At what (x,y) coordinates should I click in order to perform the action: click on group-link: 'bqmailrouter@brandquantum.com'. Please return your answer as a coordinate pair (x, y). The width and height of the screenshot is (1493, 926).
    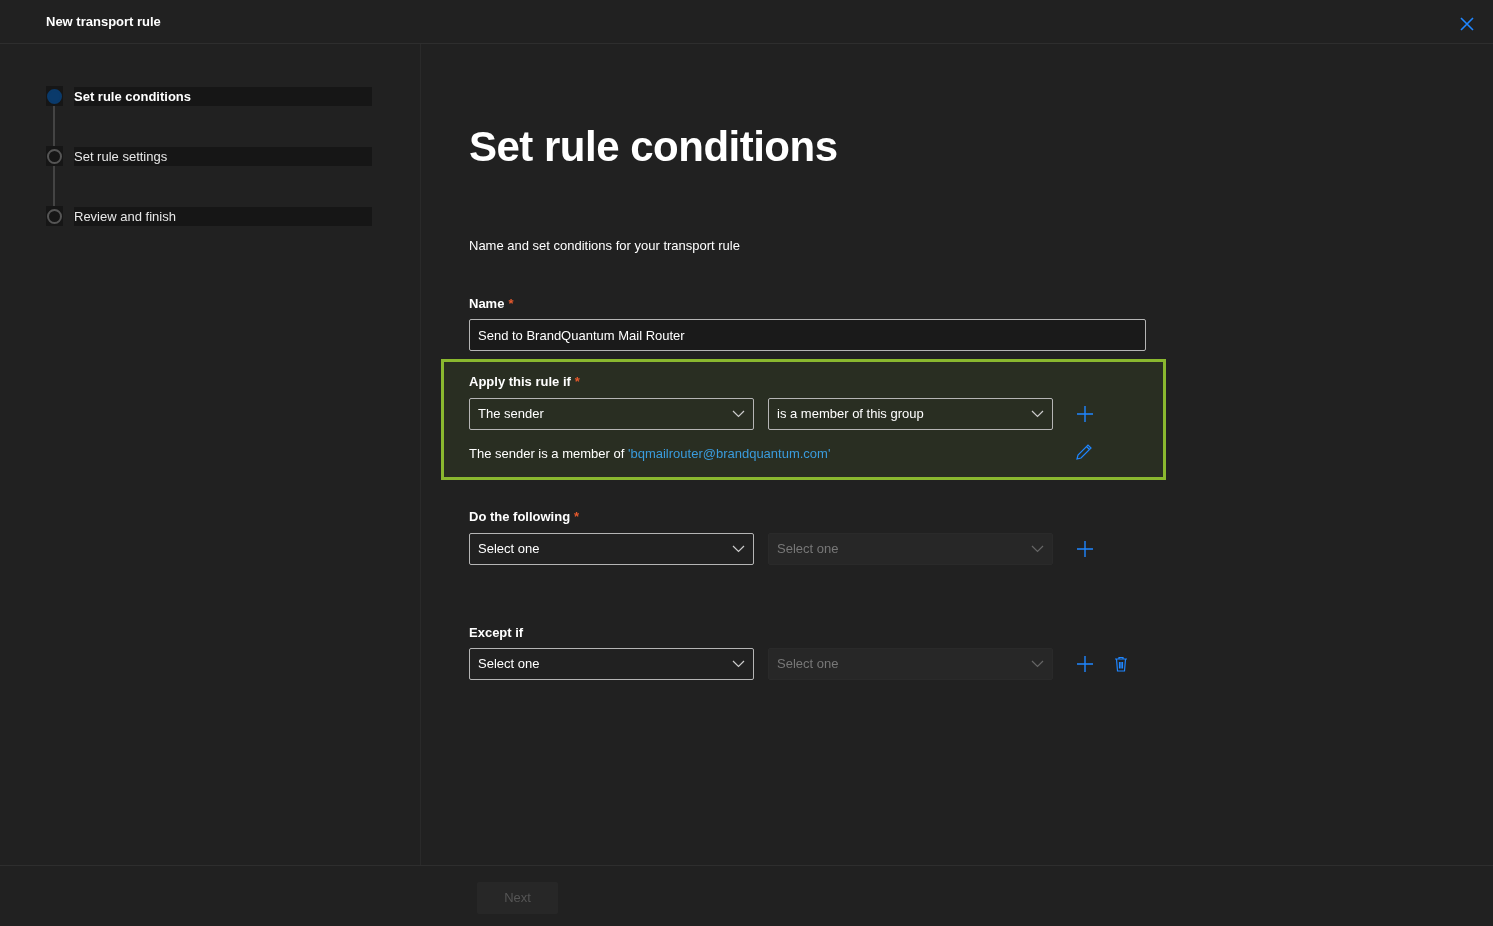
    Looking at the image, I should click on (729, 453).